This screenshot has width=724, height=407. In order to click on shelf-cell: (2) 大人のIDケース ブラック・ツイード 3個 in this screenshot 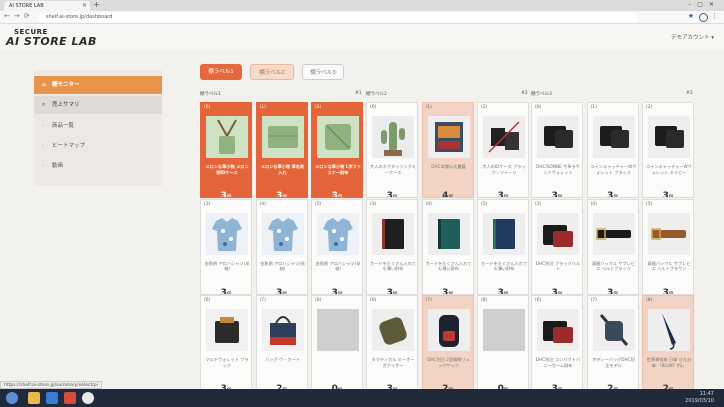, I will do `click(503, 150)`.